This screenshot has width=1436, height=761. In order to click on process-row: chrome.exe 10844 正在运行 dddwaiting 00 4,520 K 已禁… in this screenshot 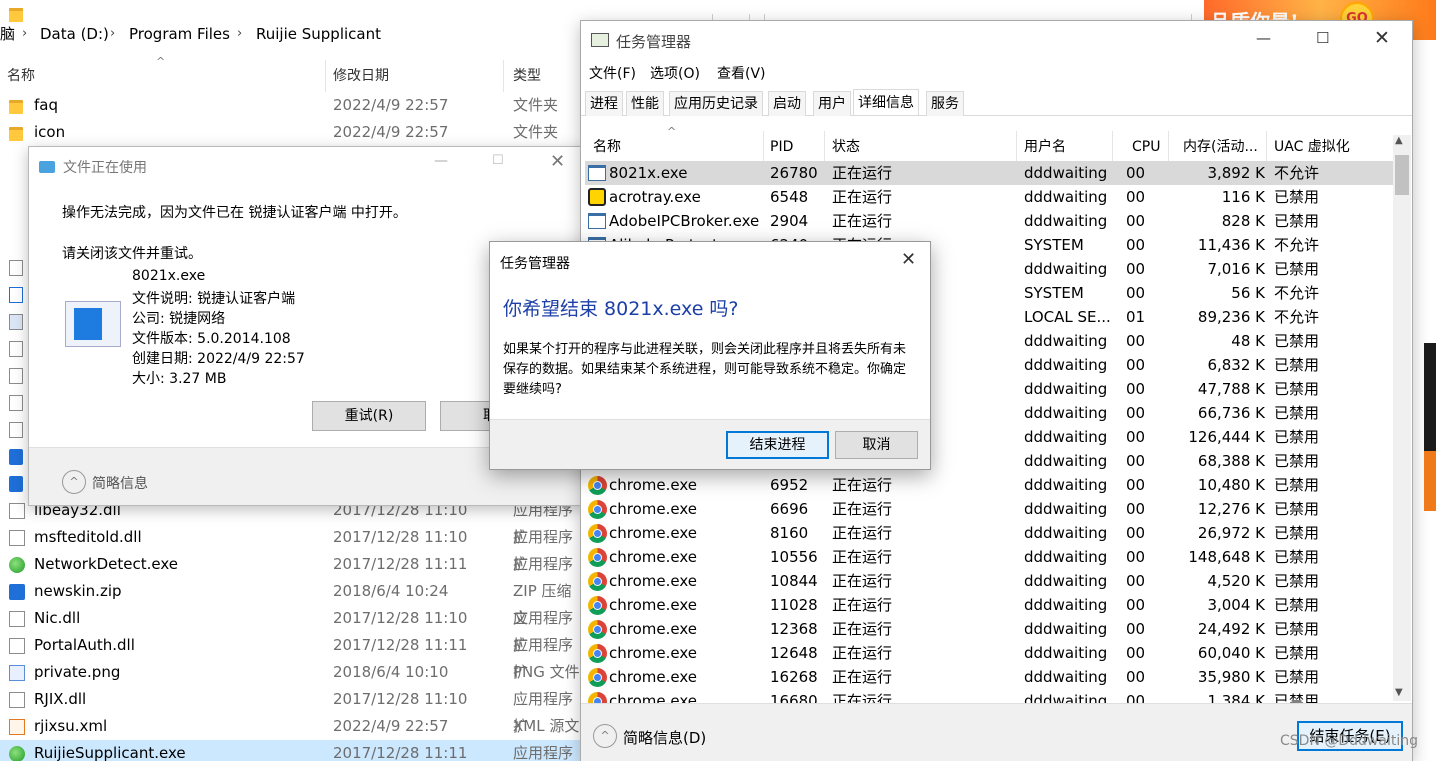, I will do `click(989, 581)`.